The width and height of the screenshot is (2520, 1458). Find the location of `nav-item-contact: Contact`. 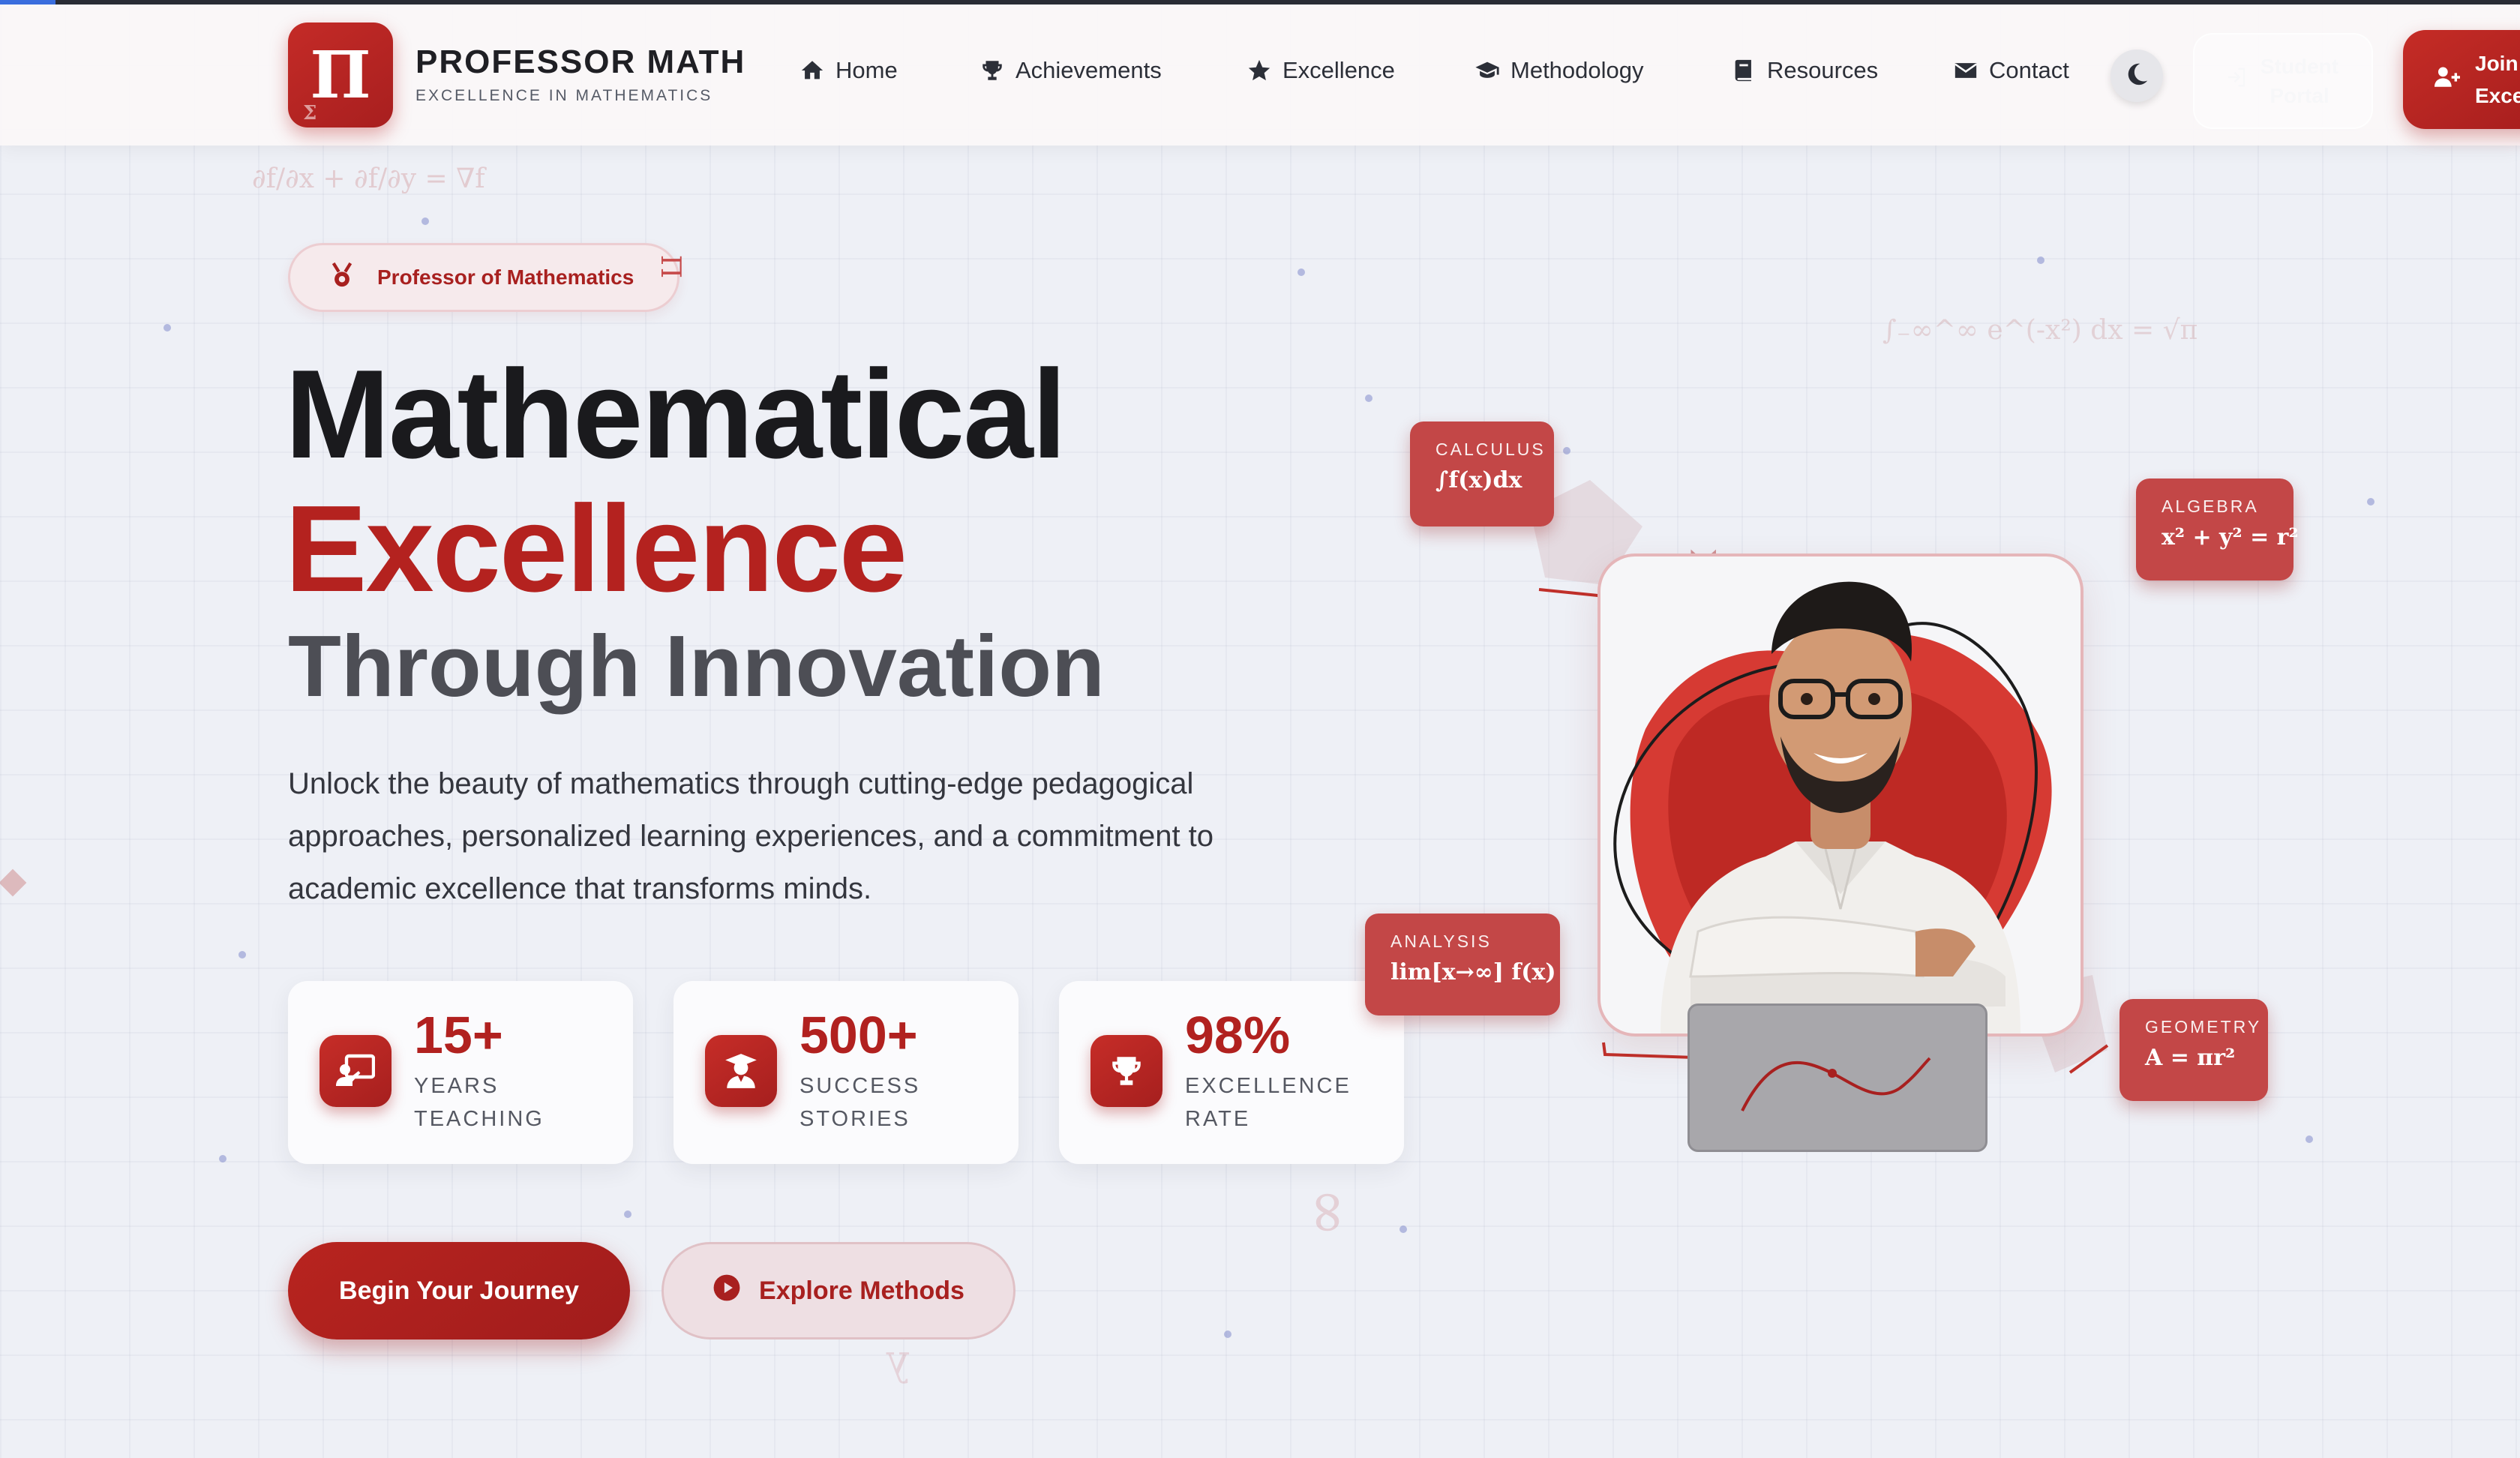

nav-item-contact: Contact is located at coordinates (2011, 70).